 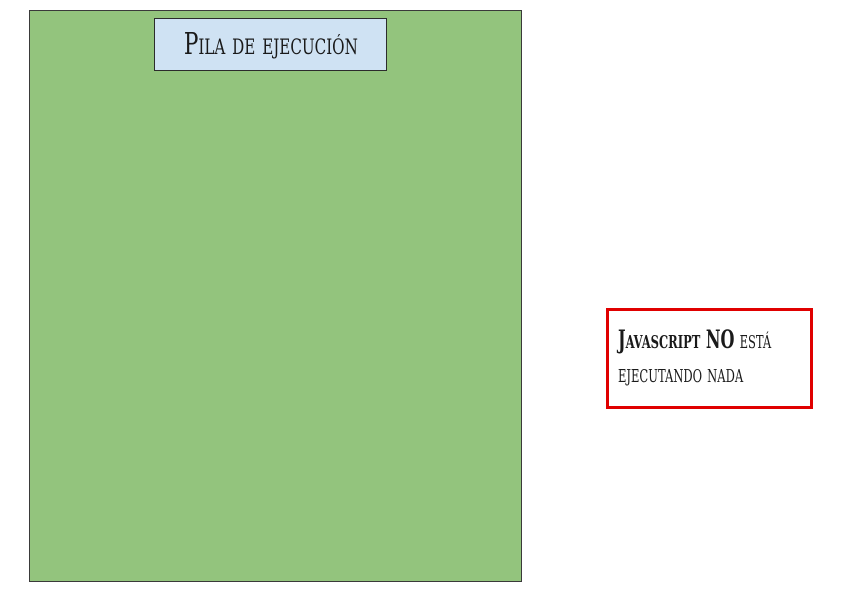 I want to click on status-note-line-1-rest: está, so click(x=753, y=339).